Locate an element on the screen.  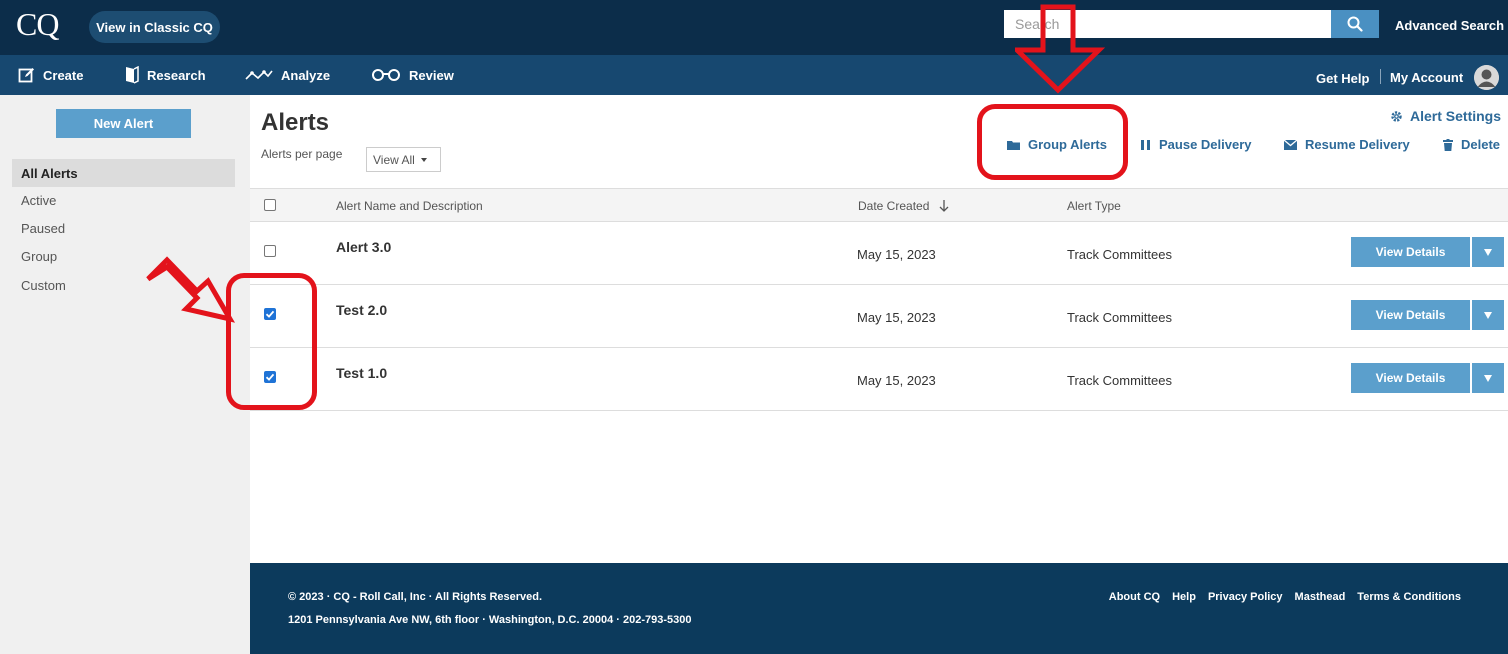
sidebar-item-all-alerts: All Alerts is located at coordinates (123, 173).